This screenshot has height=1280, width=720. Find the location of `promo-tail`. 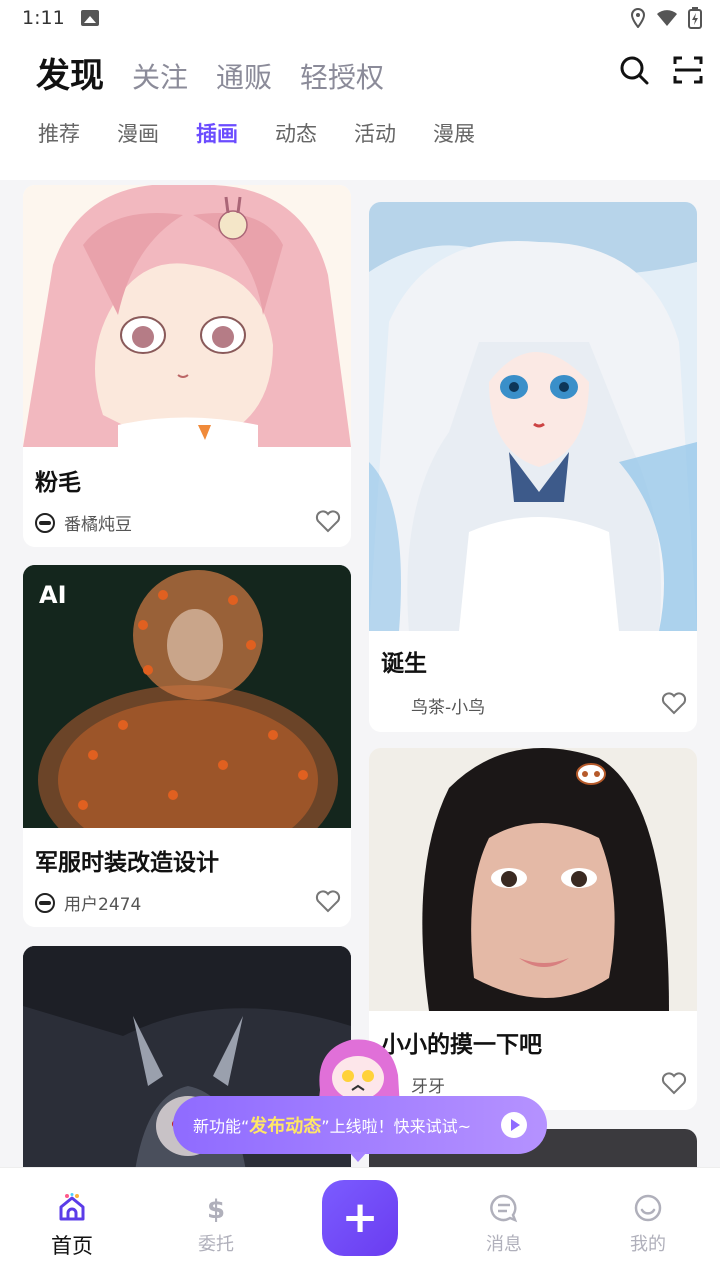

promo-tail is located at coordinates (358, 1157).